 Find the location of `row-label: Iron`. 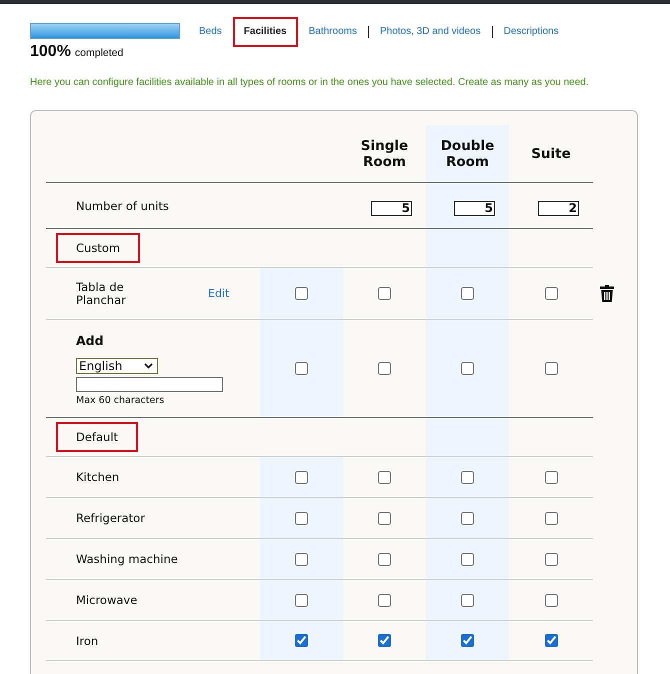

row-label: Iron is located at coordinates (87, 641).